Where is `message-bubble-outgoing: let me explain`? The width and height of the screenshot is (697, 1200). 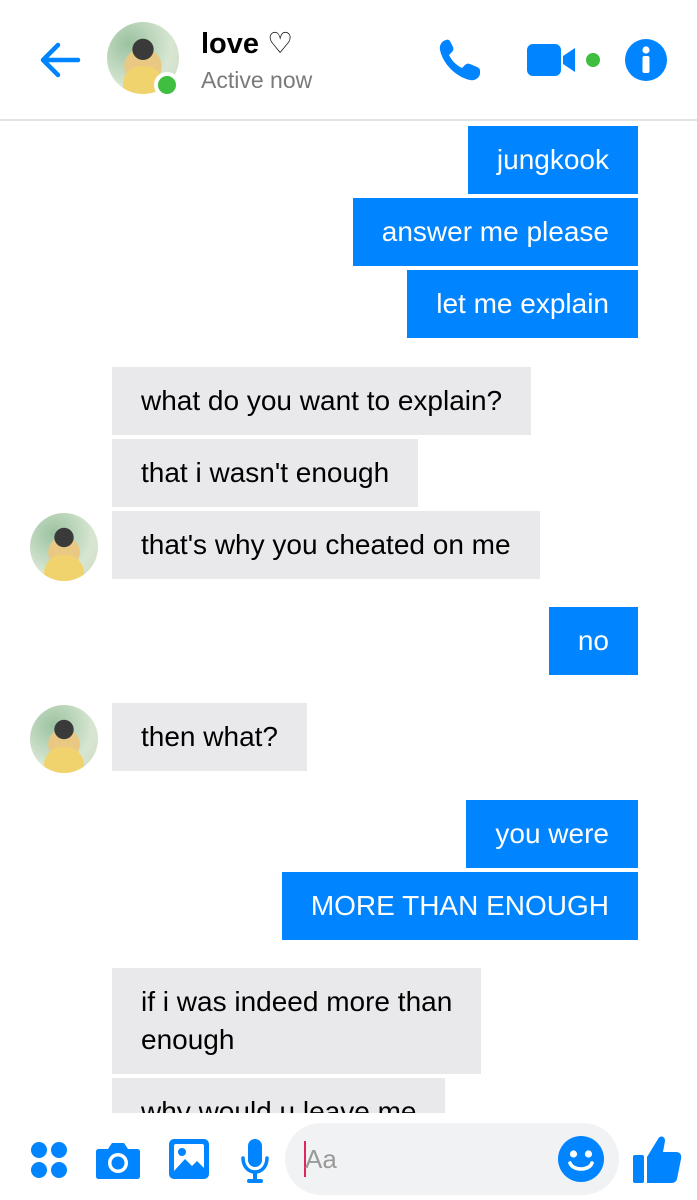
message-bubble-outgoing: let me explain is located at coordinates (522, 304).